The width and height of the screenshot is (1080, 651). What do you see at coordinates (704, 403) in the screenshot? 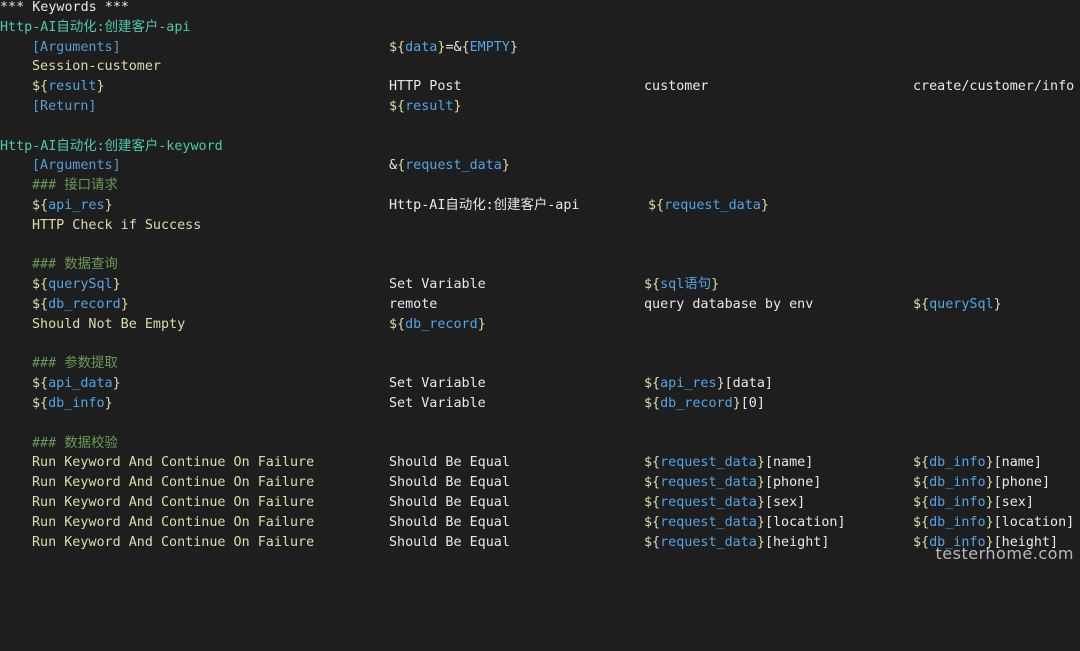
I see `variable: ${db_record}[0]` at bounding box center [704, 403].